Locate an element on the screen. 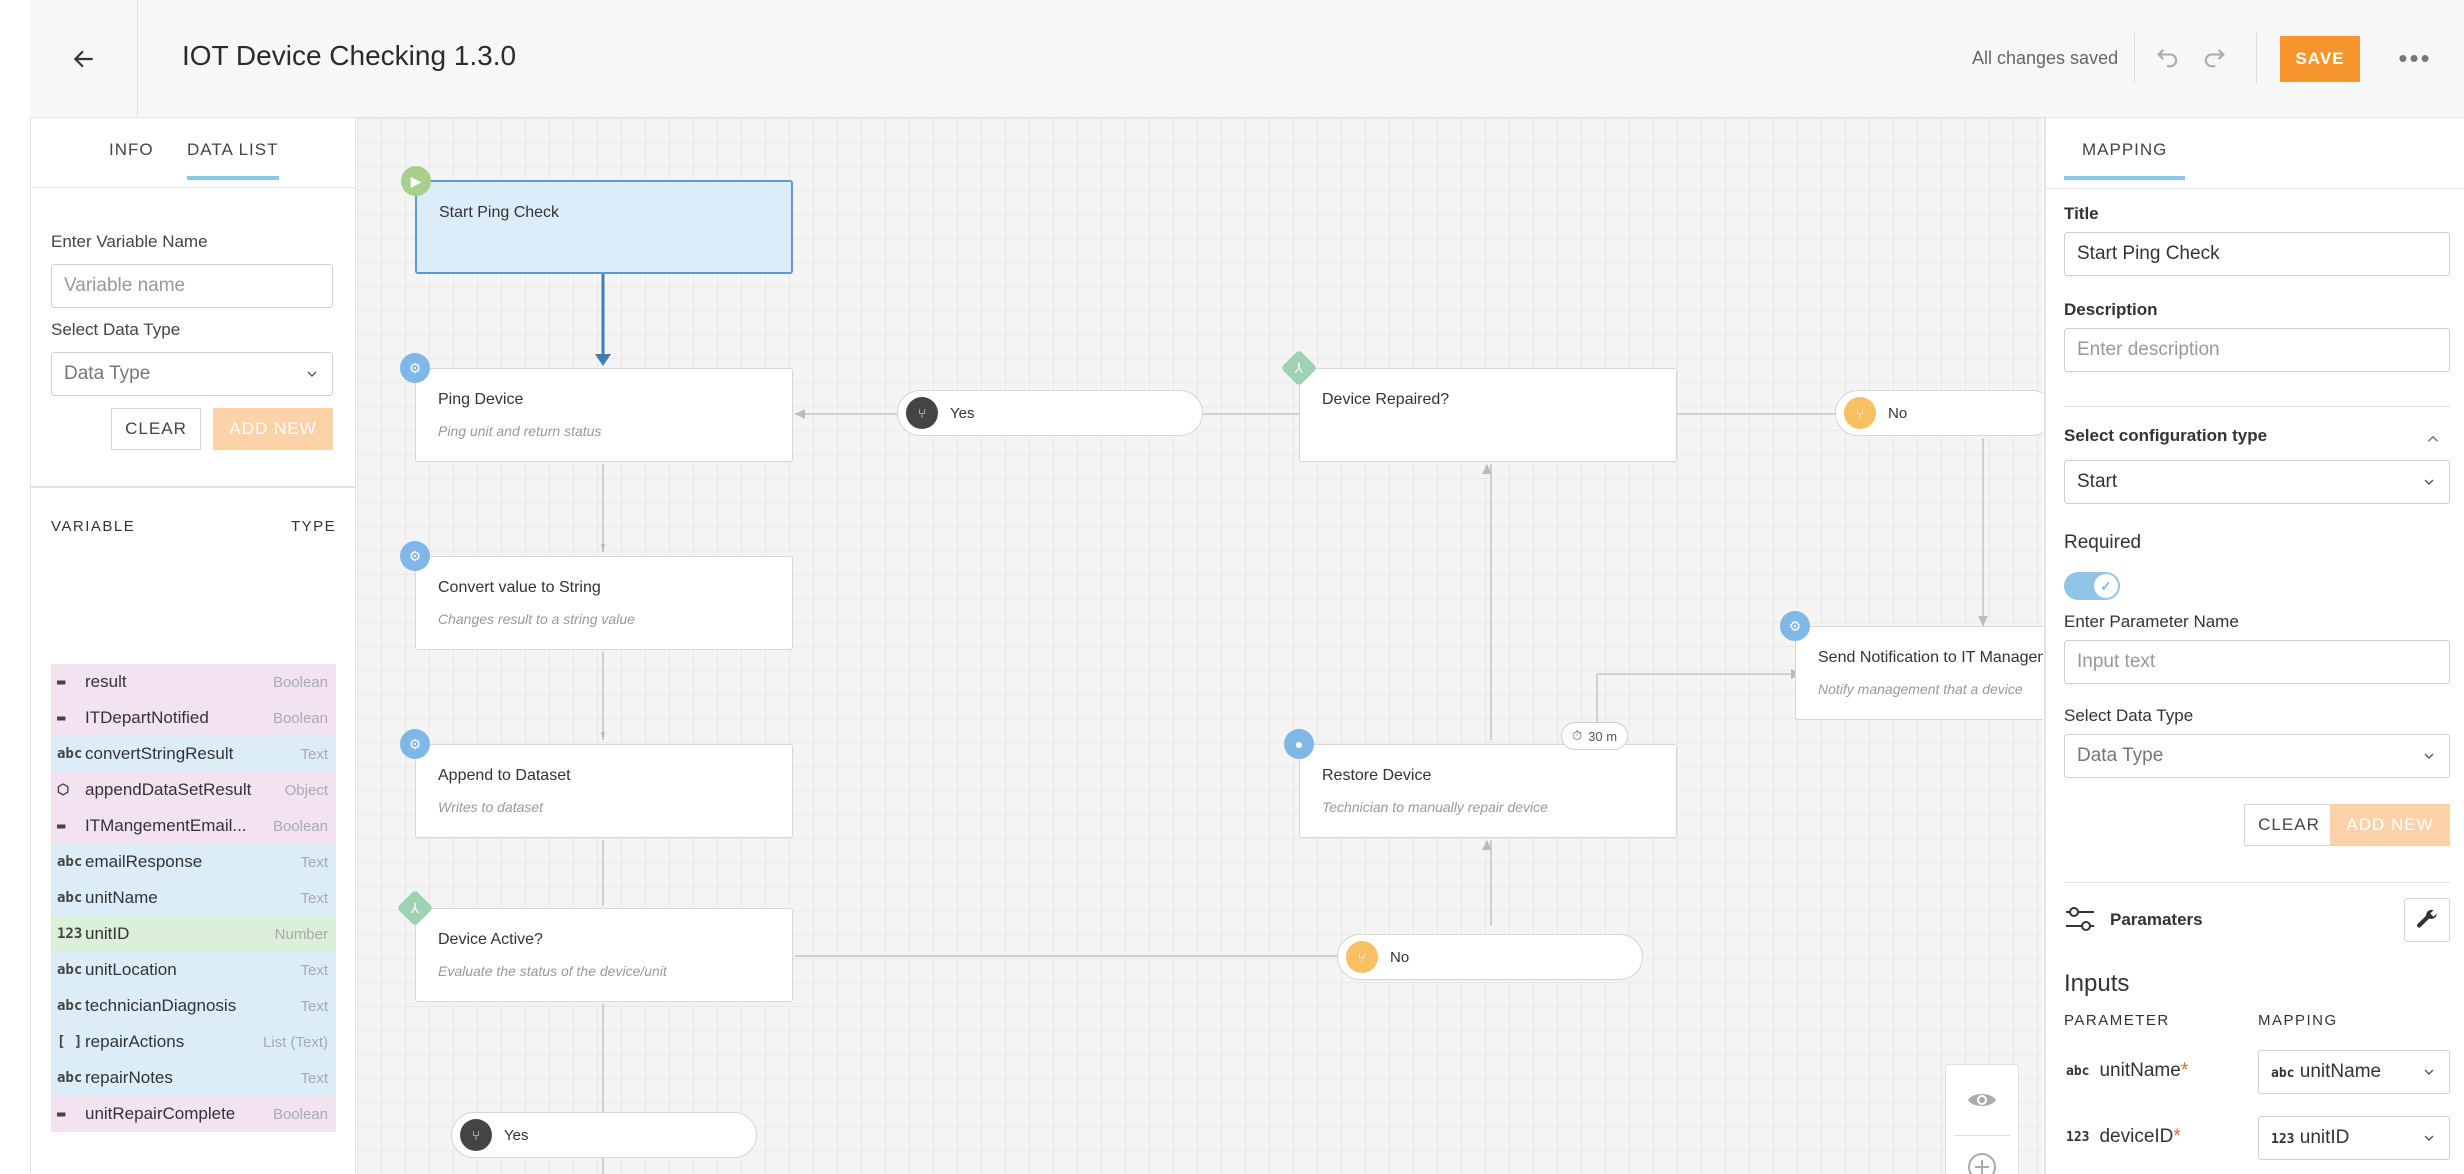 This screenshot has width=2464, height=1174. tab-info: INFO is located at coordinates (131, 158).